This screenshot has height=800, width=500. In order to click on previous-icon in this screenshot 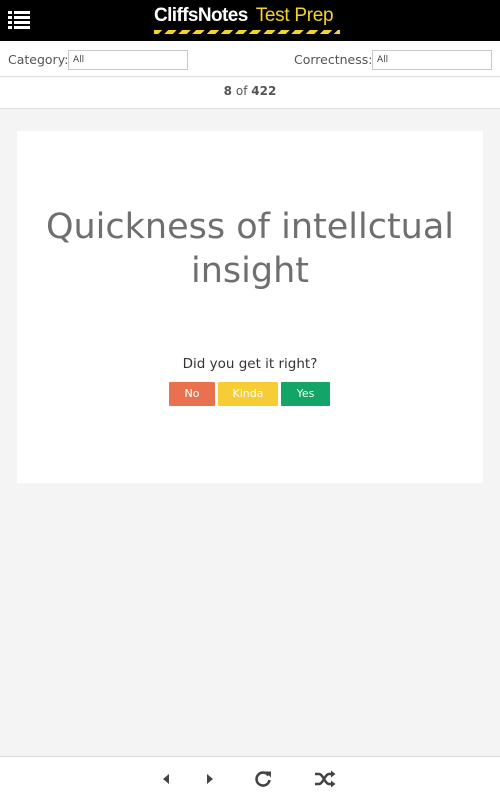, I will do `click(166, 779)`.